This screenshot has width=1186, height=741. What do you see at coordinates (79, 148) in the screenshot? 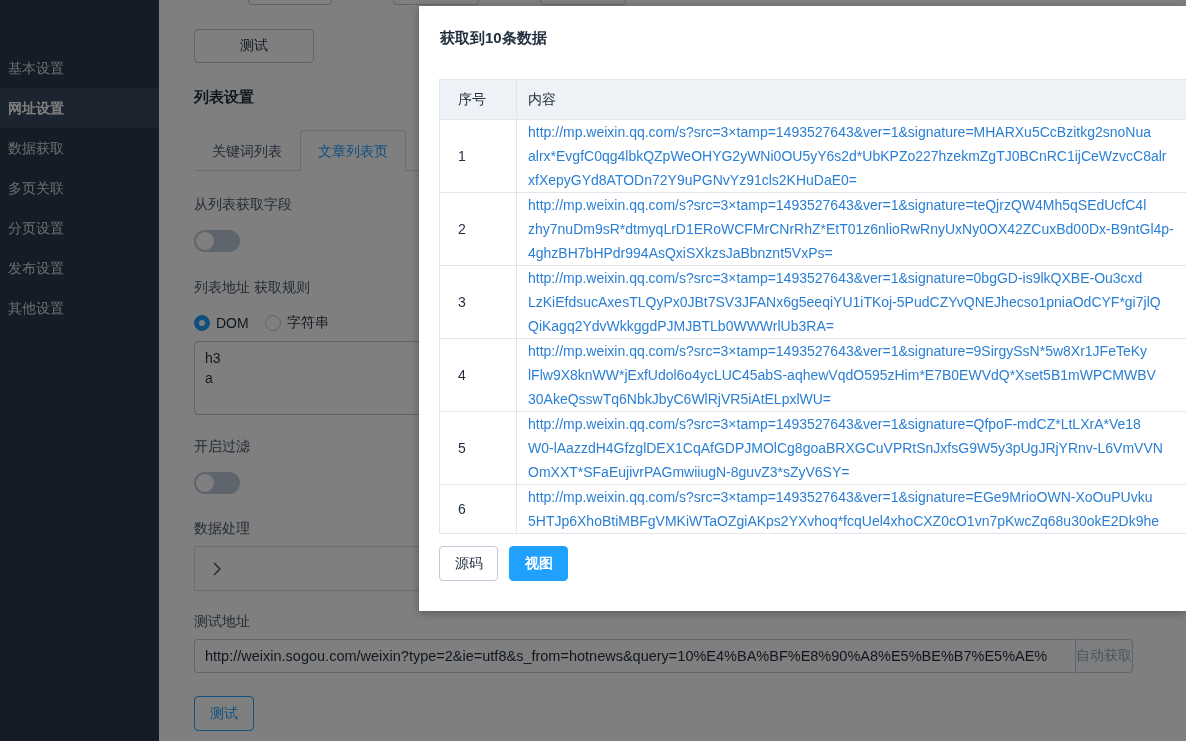
I see `sidebar-item: 数据获取` at bounding box center [79, 148].